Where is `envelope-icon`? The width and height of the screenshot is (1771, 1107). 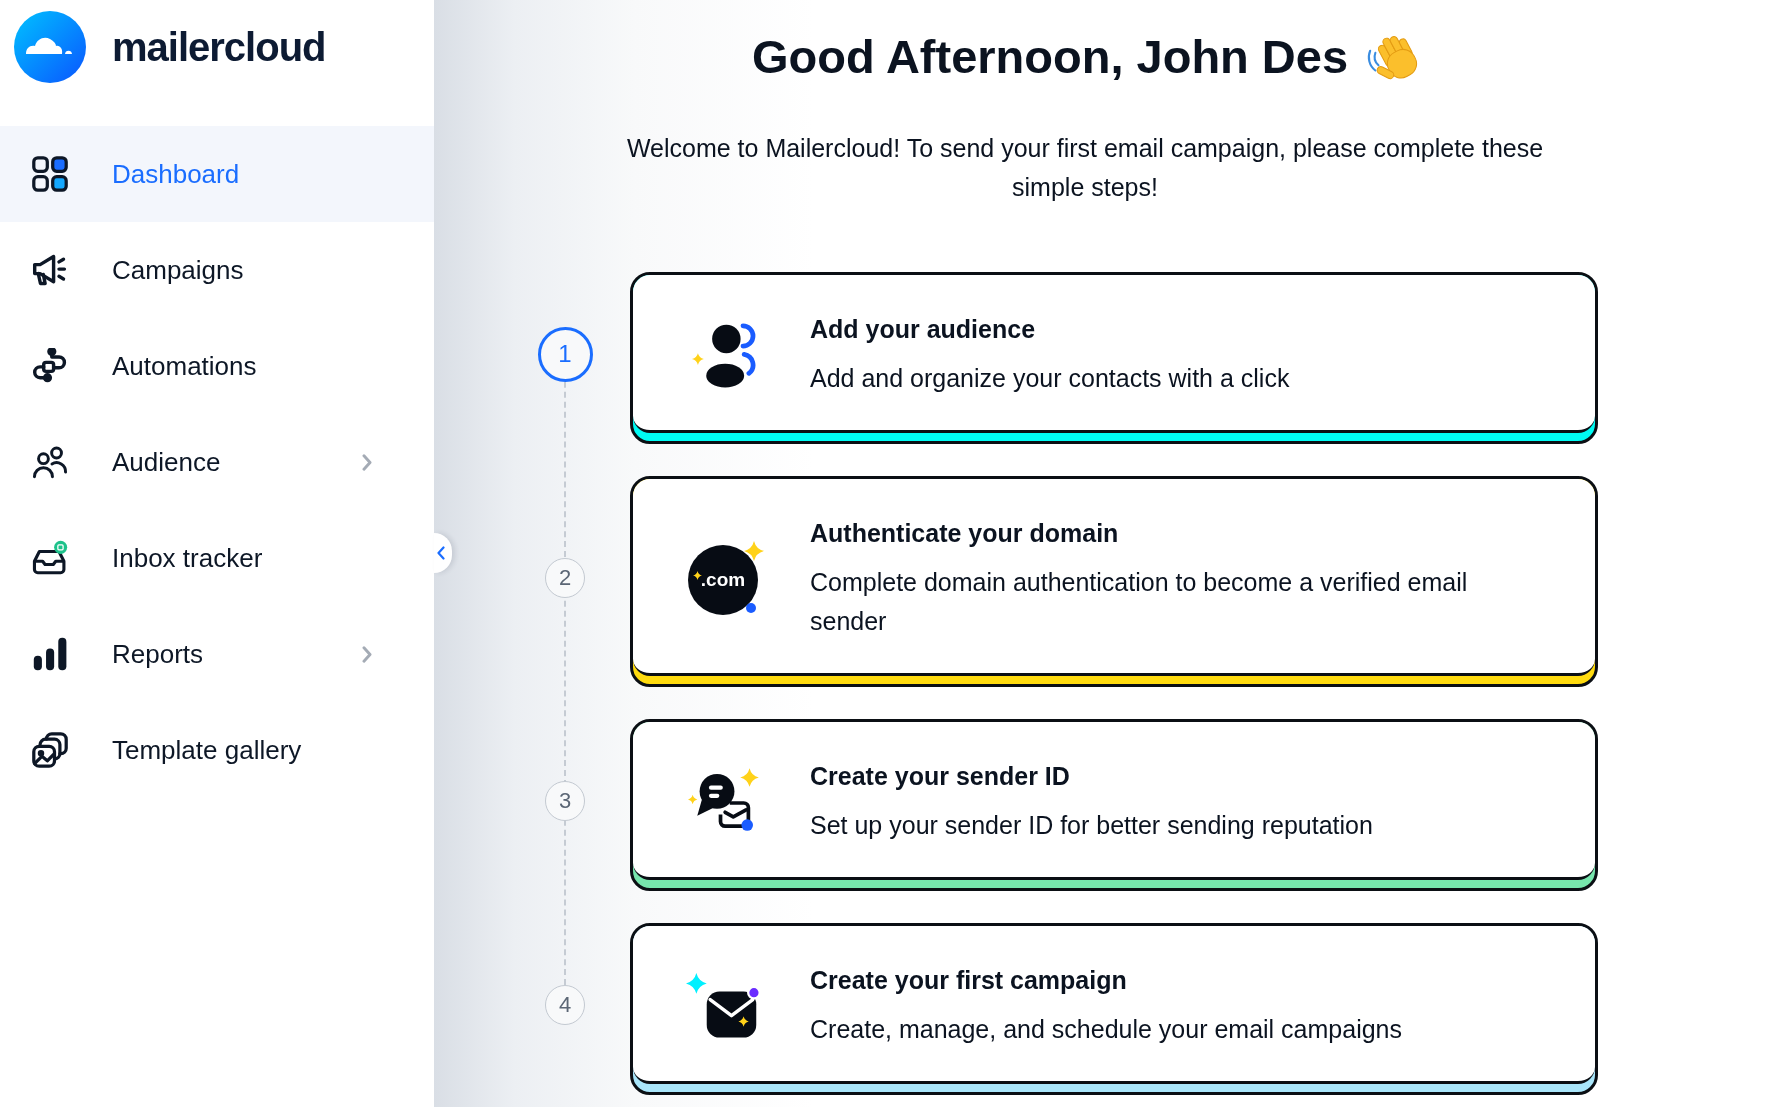
envelope-icon is located at coordinates (724, 1006).